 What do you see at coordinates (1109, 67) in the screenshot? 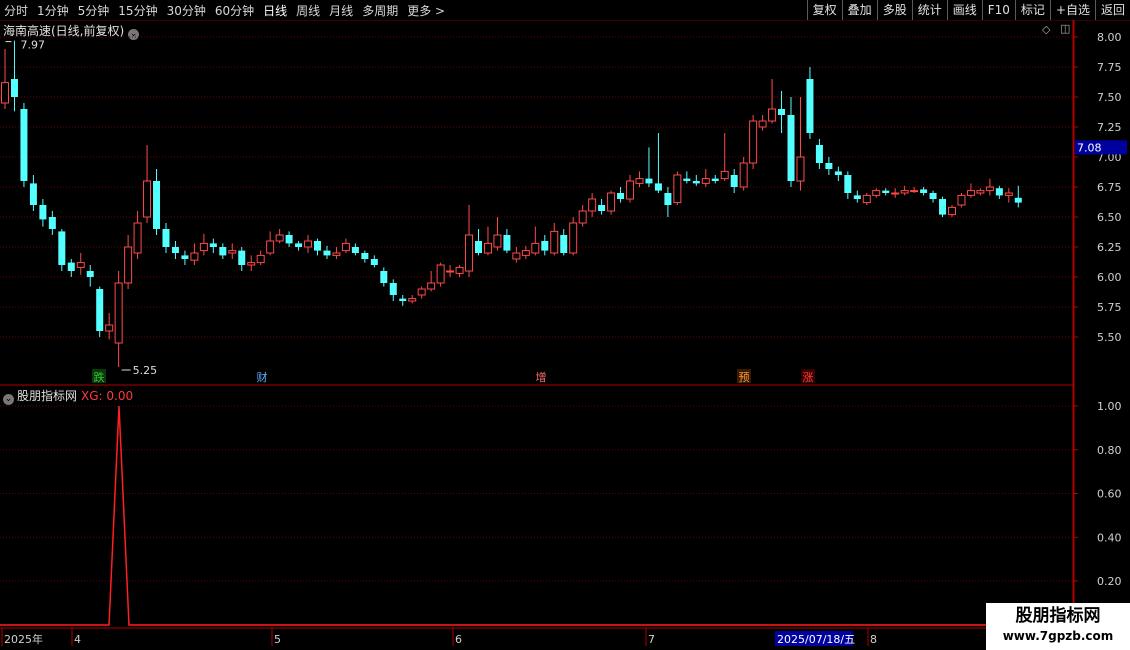
I see `price-tick-label: 7.75` at bounding box center [1109, 67].